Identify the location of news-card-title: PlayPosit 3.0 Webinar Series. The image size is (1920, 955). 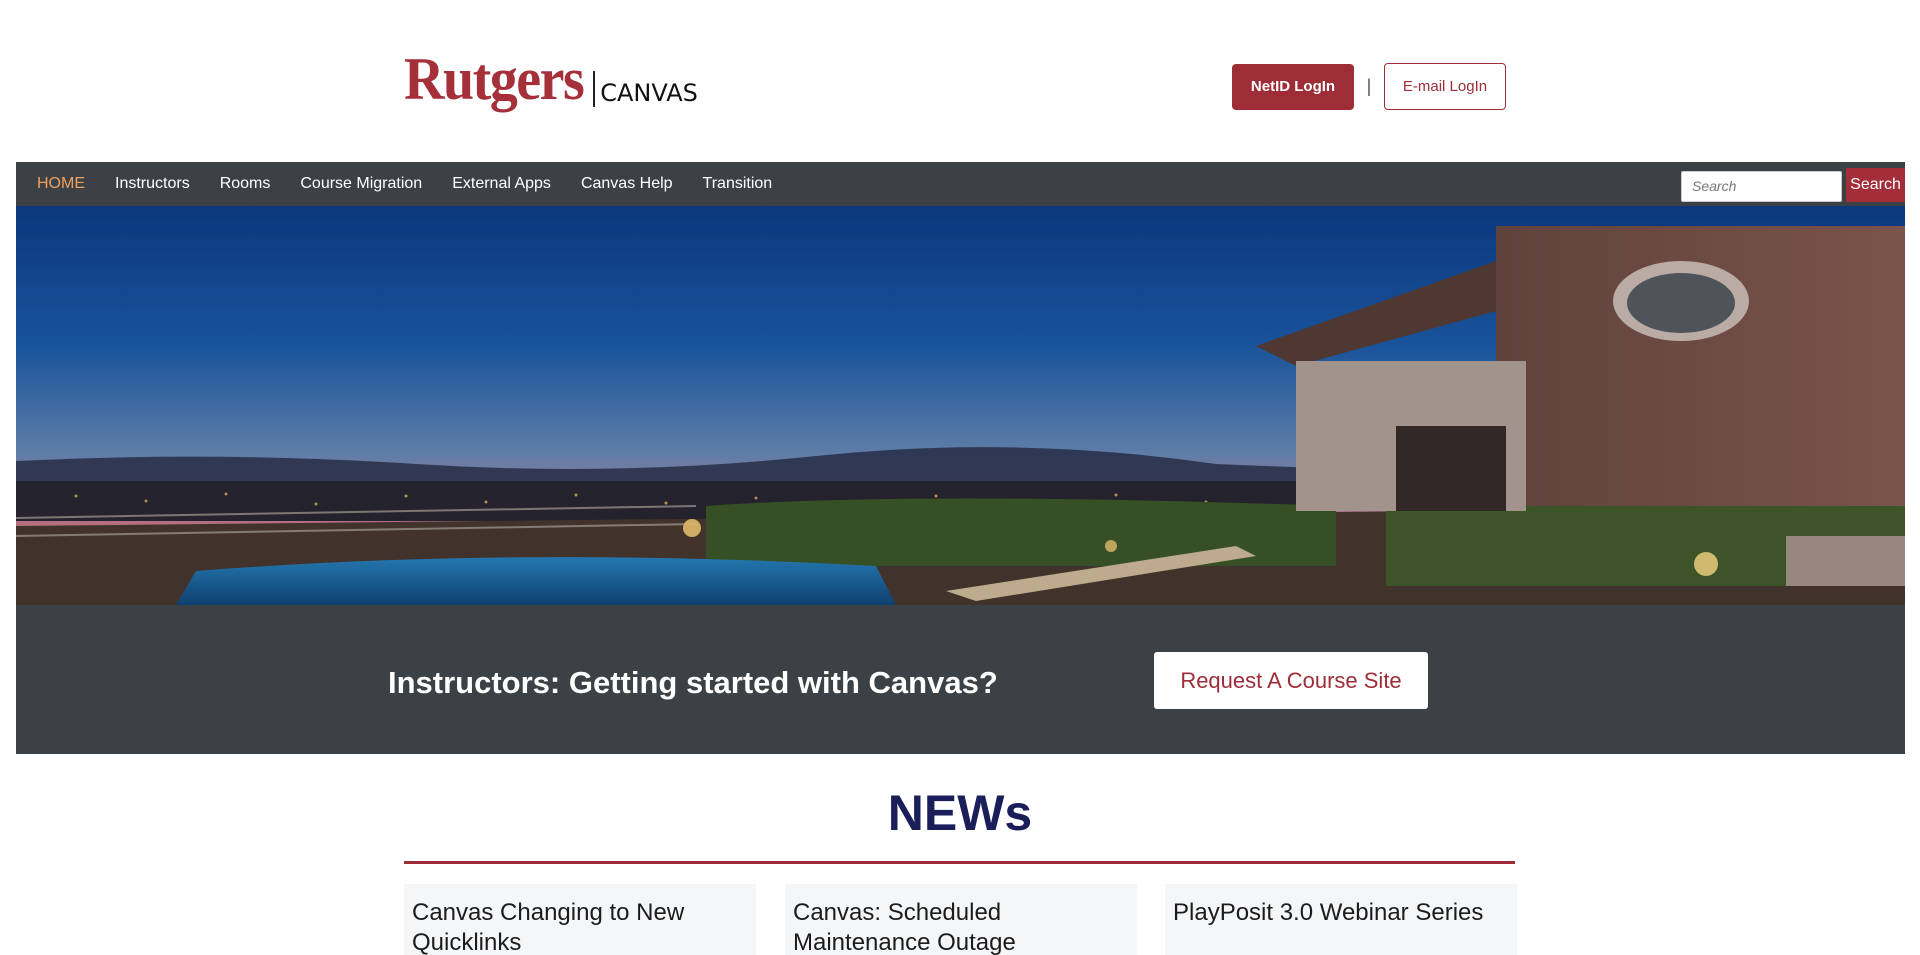
(1341, 913).